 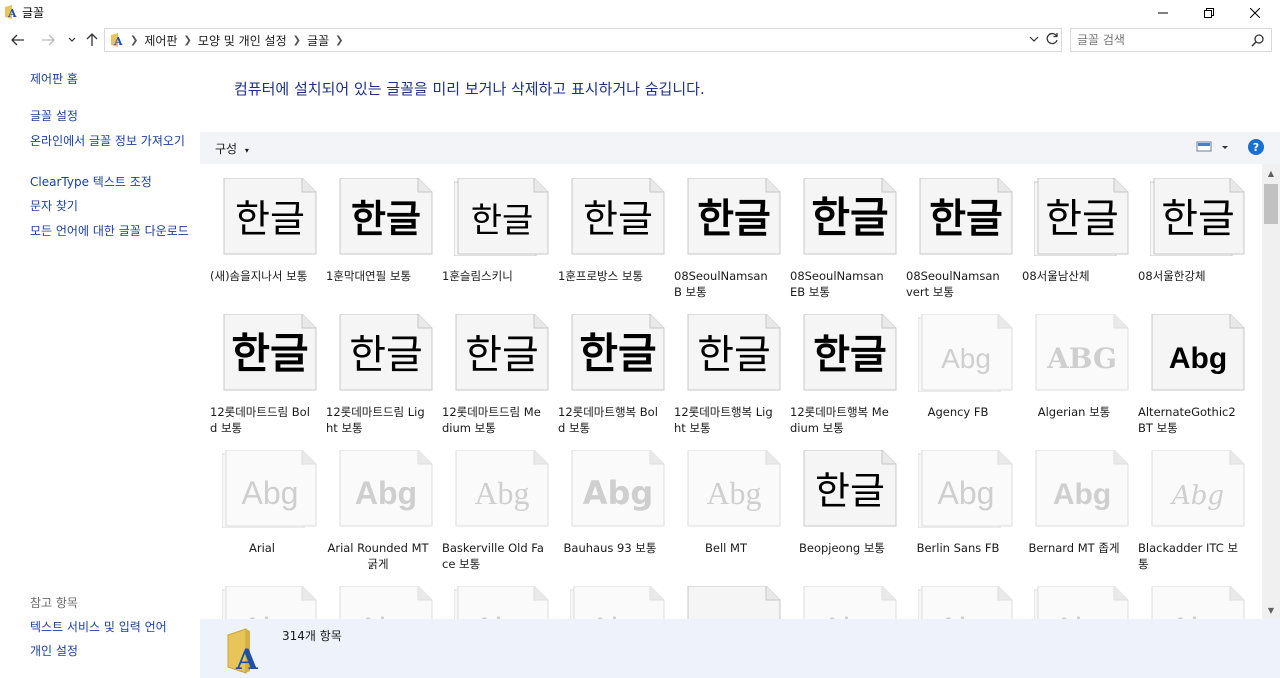 I want to click on font-item: 한글 08서울남산체, so click(x=1074, y=232).